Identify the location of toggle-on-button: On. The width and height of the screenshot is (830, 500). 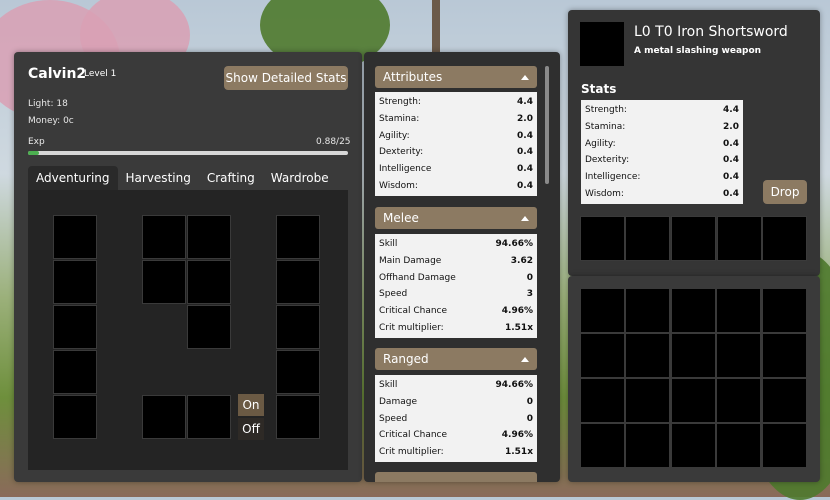
(251, 405).